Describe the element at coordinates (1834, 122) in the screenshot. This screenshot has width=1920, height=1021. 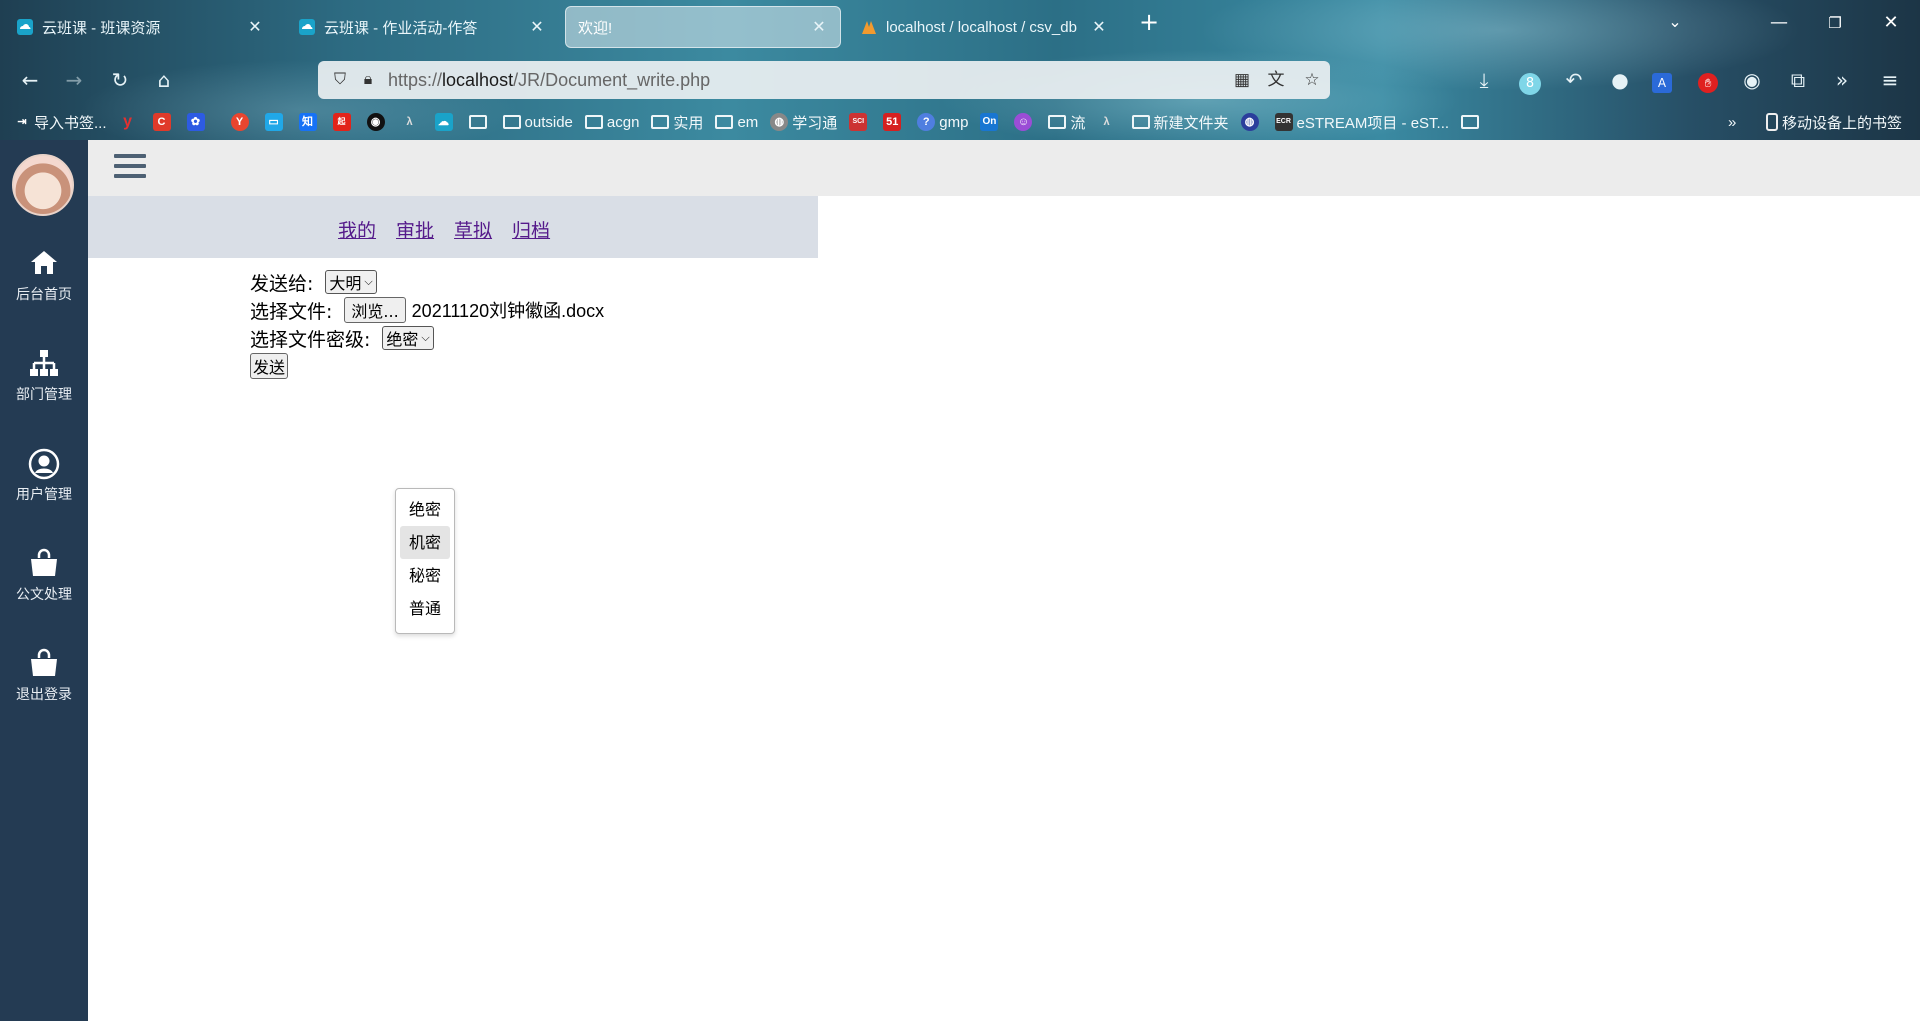
I see `mobile-bookmarks: 移动设备上的书签` at that location.